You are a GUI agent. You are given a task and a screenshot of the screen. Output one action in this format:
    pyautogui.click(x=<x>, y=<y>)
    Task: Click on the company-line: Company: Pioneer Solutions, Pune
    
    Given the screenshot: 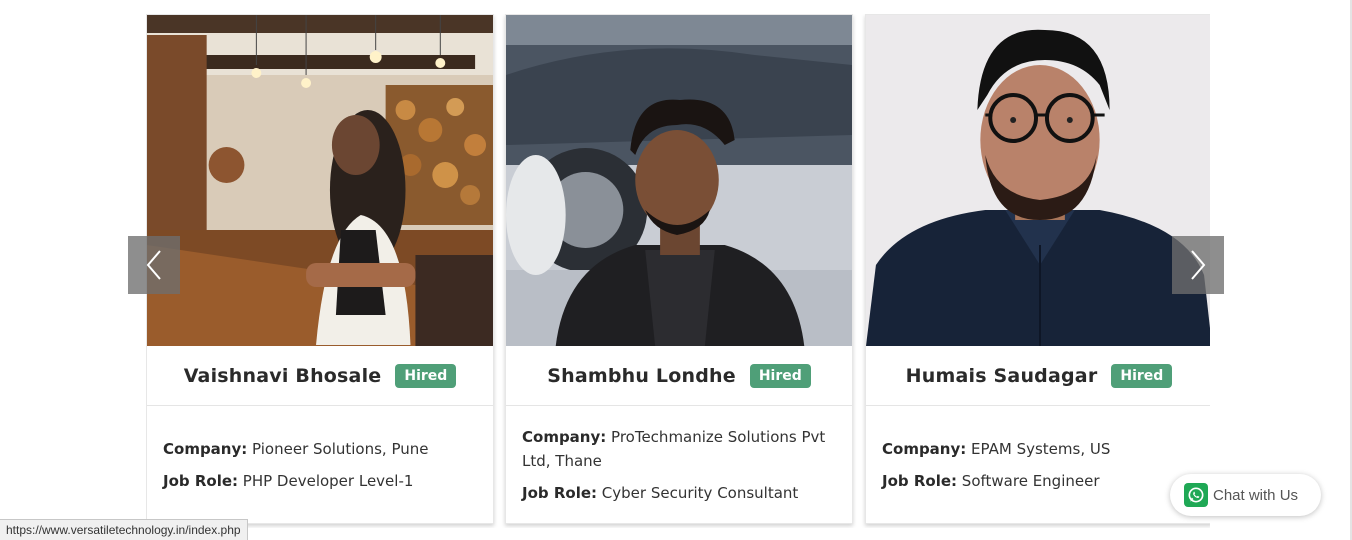 What is the action you would take?
    pyautogui.click(x=320, y=449)
    